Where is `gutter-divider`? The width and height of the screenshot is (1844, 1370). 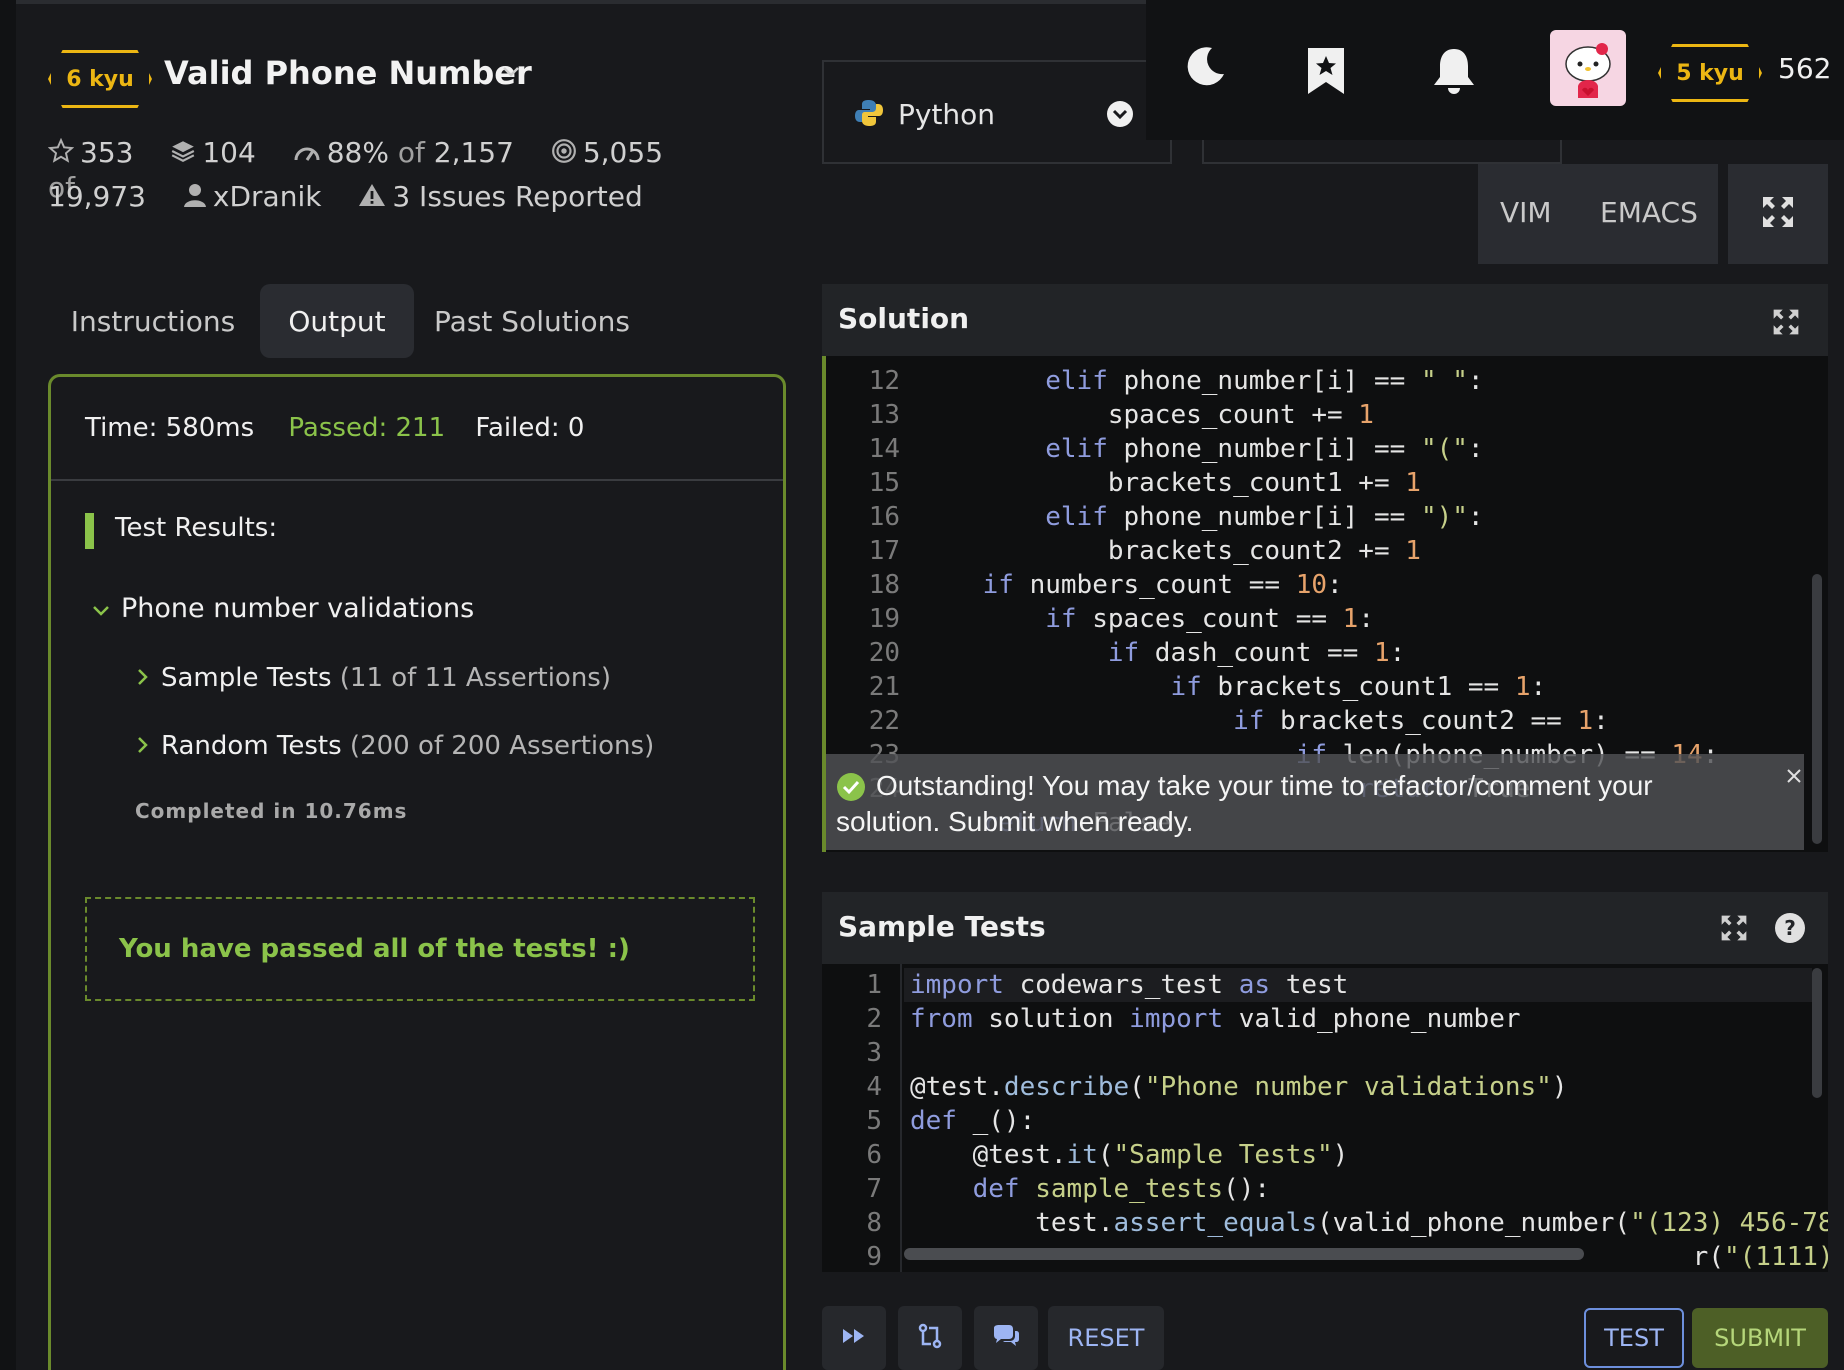 gutter-divider is located at coordinates (901, 1118).